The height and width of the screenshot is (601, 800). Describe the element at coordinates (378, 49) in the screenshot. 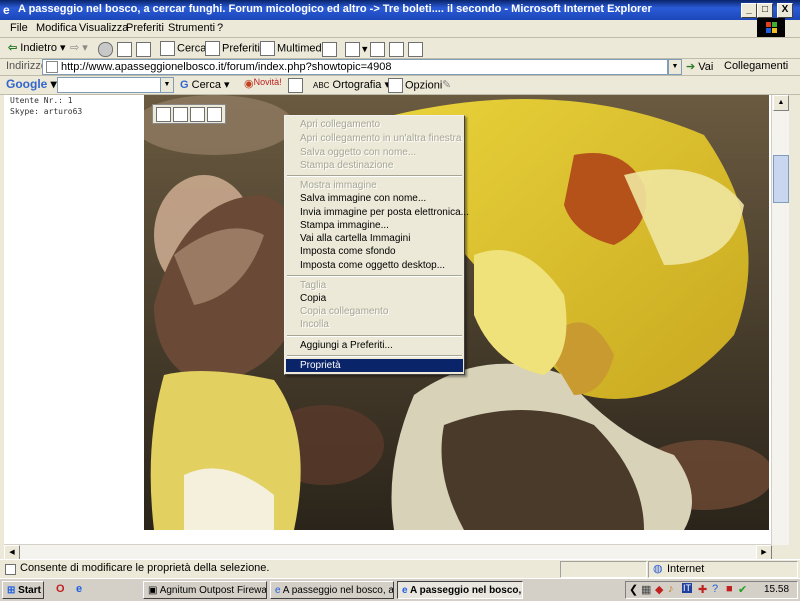

I see `print-icon` at that location.